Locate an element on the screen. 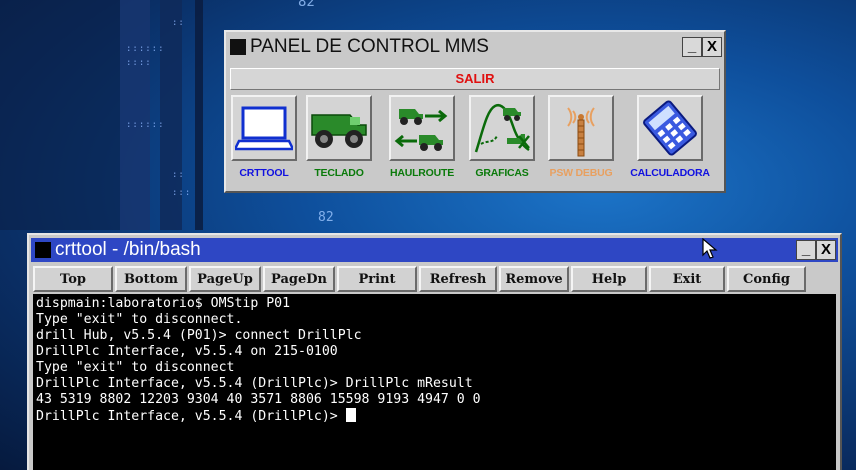  tool-graficas: GRAFICAS is located at coordinates (502, 141).